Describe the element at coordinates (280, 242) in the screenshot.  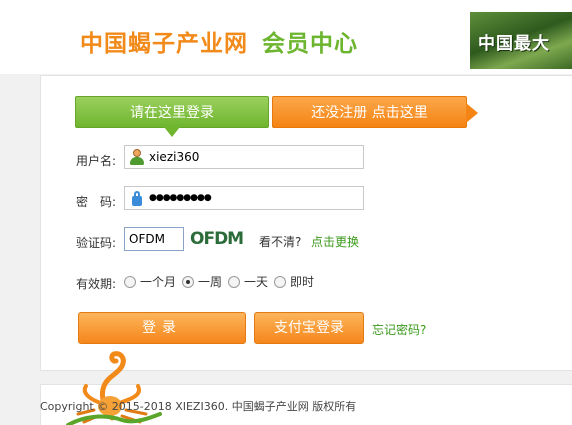
I see `captcha-hint: 看不清?` at that location.